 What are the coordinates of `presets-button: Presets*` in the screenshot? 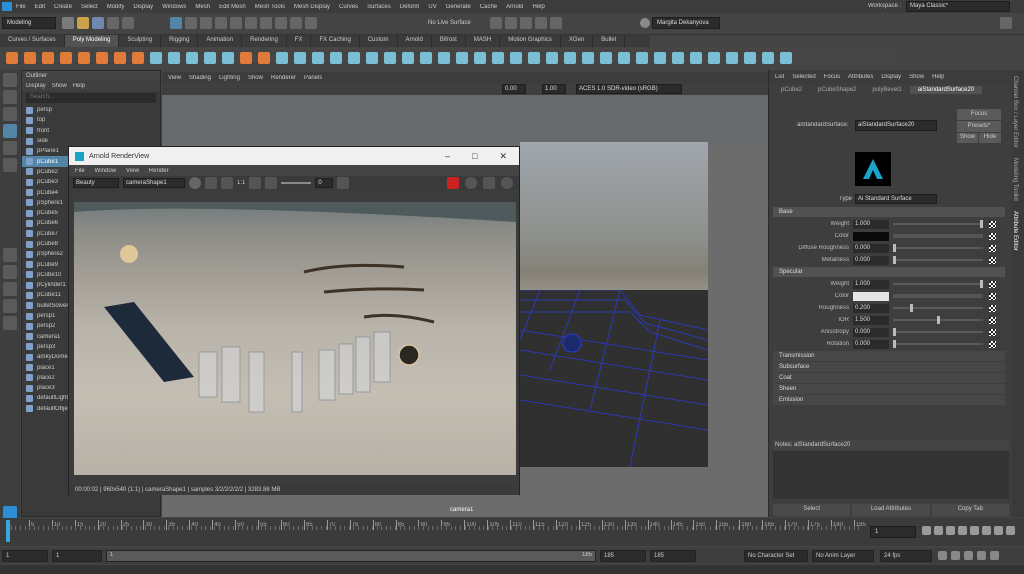 It's located at (979, 126).